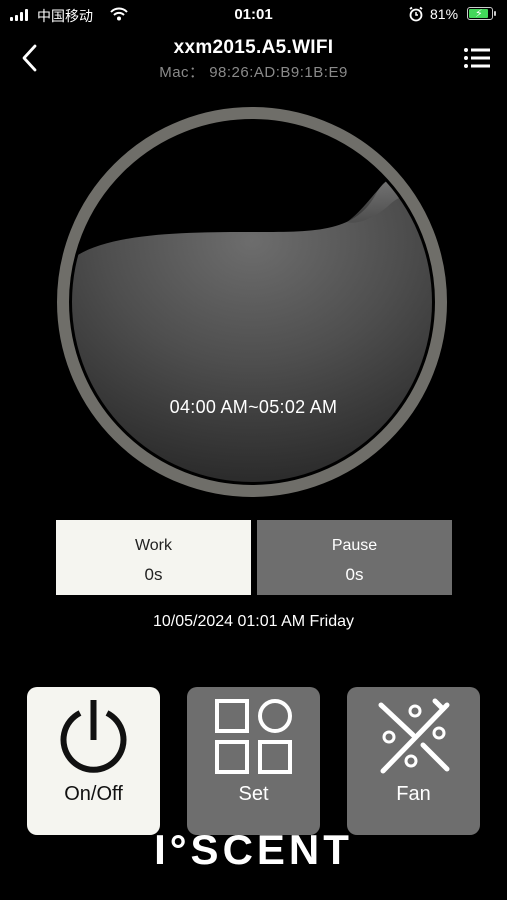 Image resolution: width=507 pixels, height=900 pixels. Describe the element at coordinates (354, 557) in the screenshot. I see `pause-counter: Pause 0s` at that location.